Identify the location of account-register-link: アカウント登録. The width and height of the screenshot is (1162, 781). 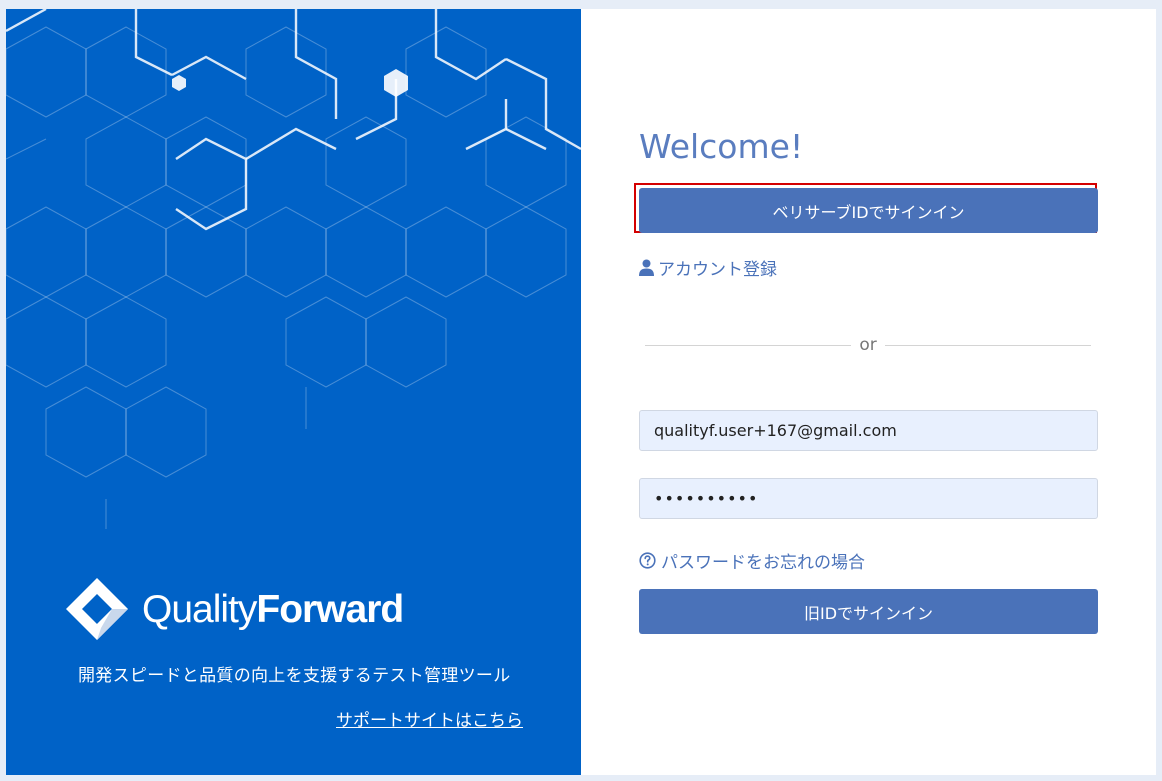
(708, 267).